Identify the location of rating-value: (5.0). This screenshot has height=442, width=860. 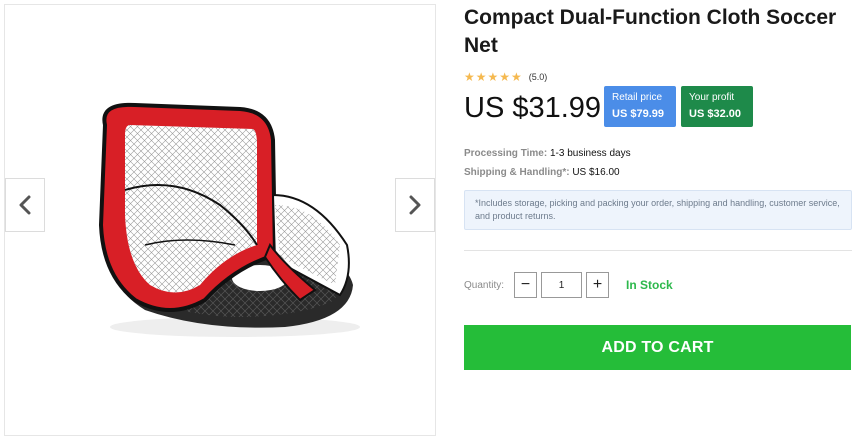
(538, 77).